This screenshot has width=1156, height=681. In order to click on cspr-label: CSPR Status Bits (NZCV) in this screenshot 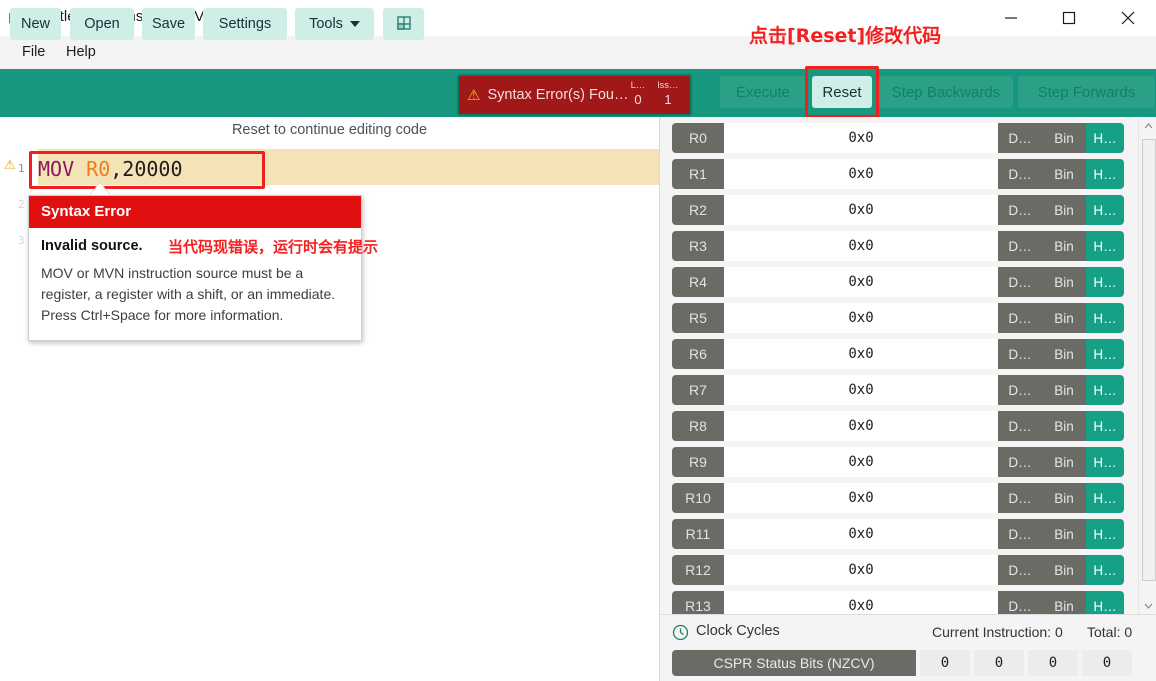, I will do `click(794, 663)`.